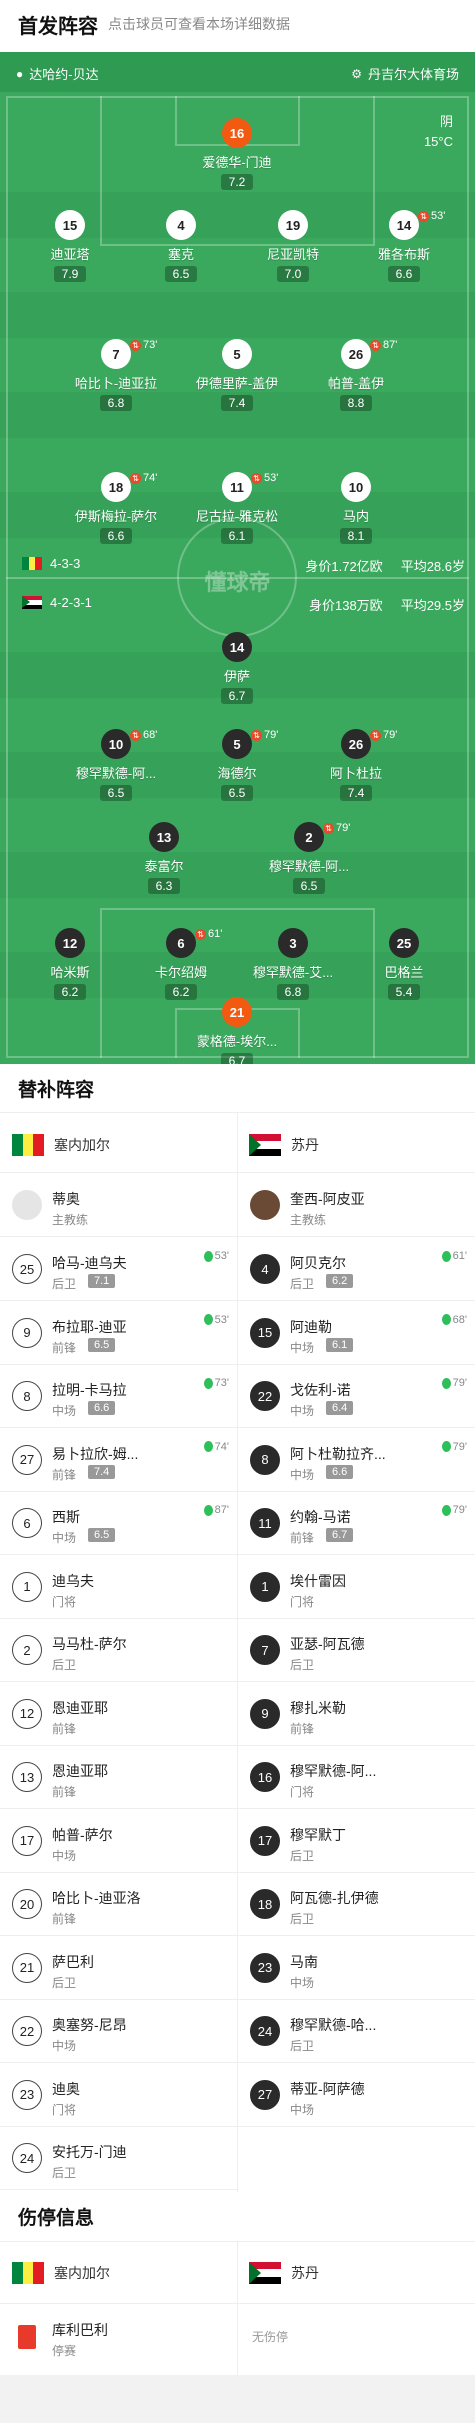 This screenshot has width=475, height=2423. Describe the element at coordinates (181, 964) in the screenshot. I see `player-marker: 6 卡尔绍姆 6.2 ⇅ 61'` at that location.